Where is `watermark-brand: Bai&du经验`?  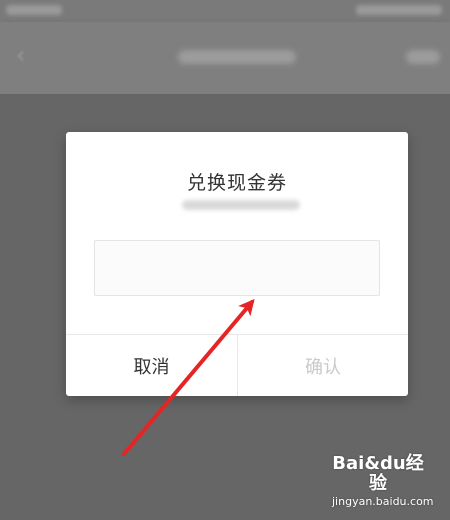
watermark-brand: Bai&du经验 is located at coordinates (378, 473).